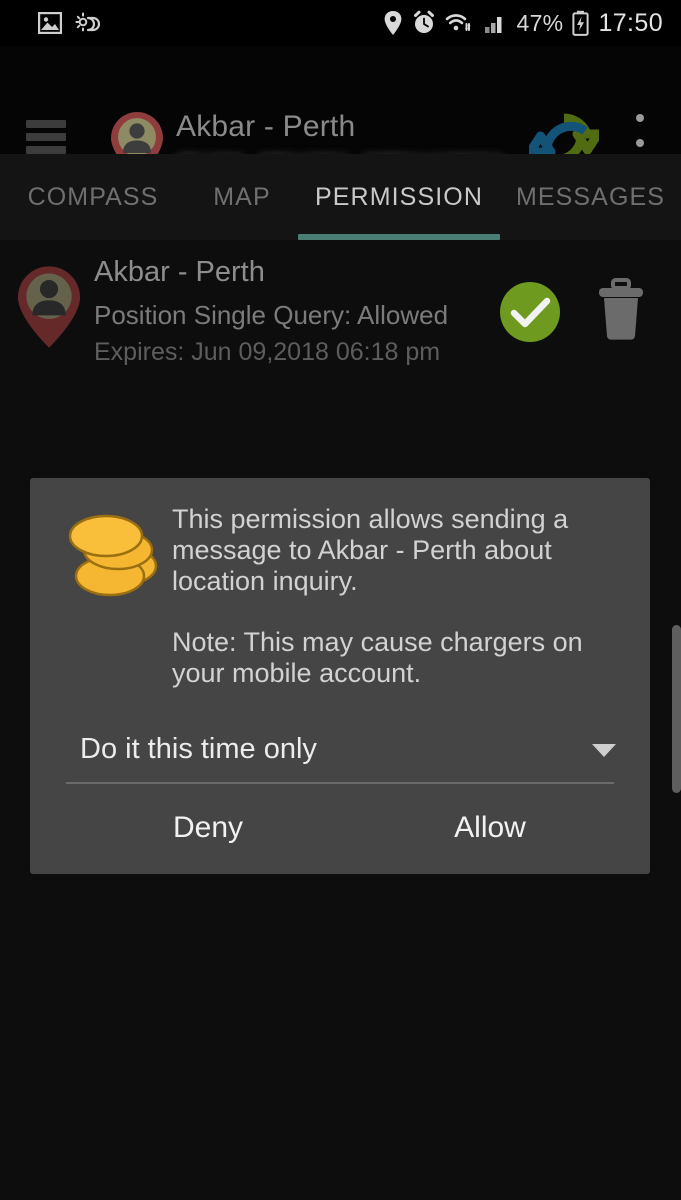  What do you see at coordinates (530, 312) in the screenshot?
I see `green-check-circle-icon` at bounding box center [530, 312].